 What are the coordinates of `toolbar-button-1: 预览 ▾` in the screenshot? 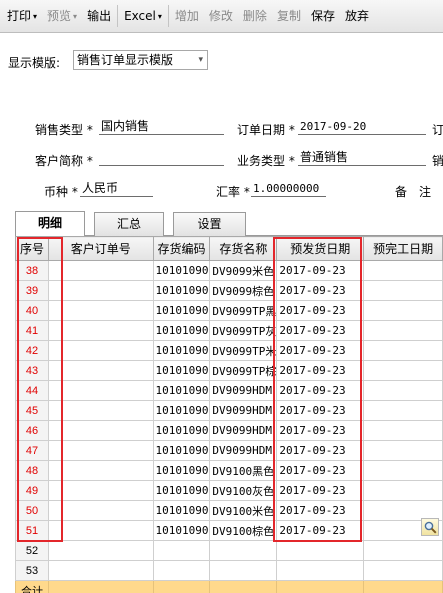 It's located at (62, 16).